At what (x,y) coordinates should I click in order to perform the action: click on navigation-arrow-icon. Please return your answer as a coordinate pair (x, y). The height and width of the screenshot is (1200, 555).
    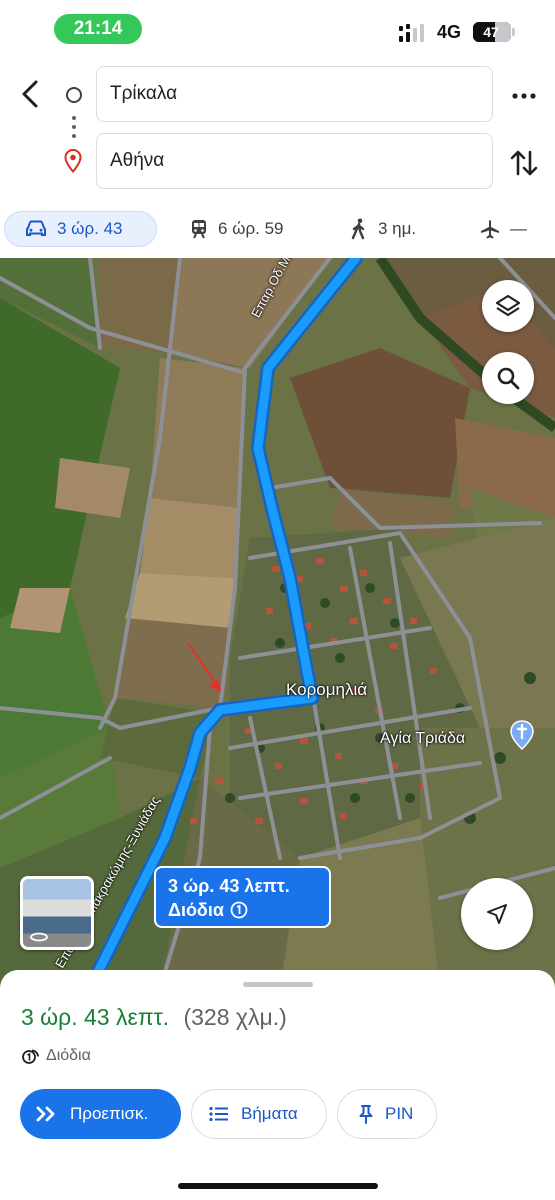
    Looking at the image, I should click on (497, 914).